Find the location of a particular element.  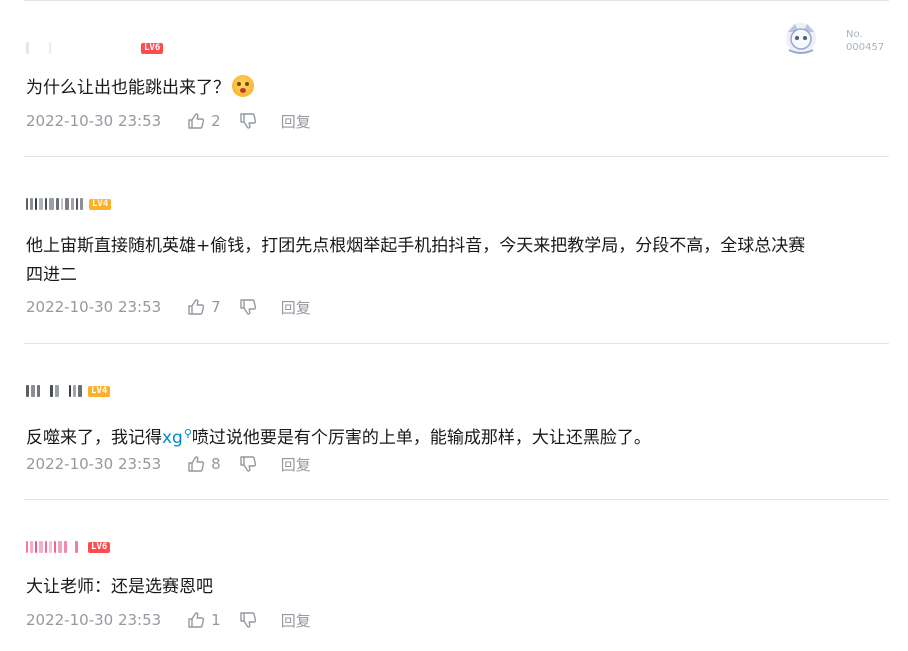

fan-number: No. 000457 is located at coordinates (865, 41).